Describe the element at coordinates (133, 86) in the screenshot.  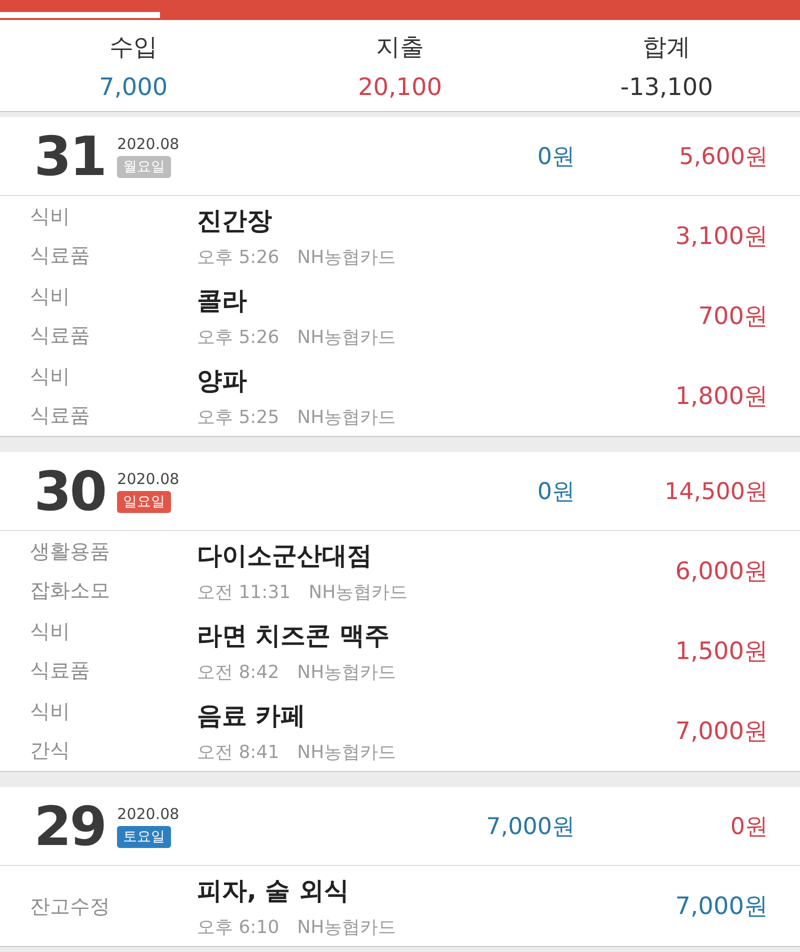
I see `summary-value: 7,000` at that location.